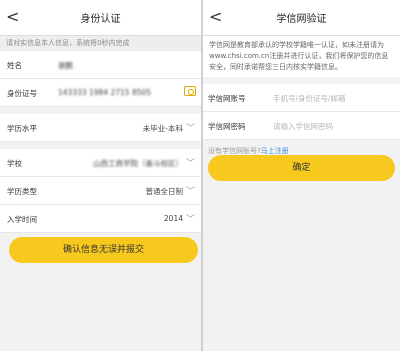 The image size is (400, 351). Describe the element at coordinates (138, 163) in the screenshot. I see `school-value: 山西工商学院（奋斗校区）` at that location.